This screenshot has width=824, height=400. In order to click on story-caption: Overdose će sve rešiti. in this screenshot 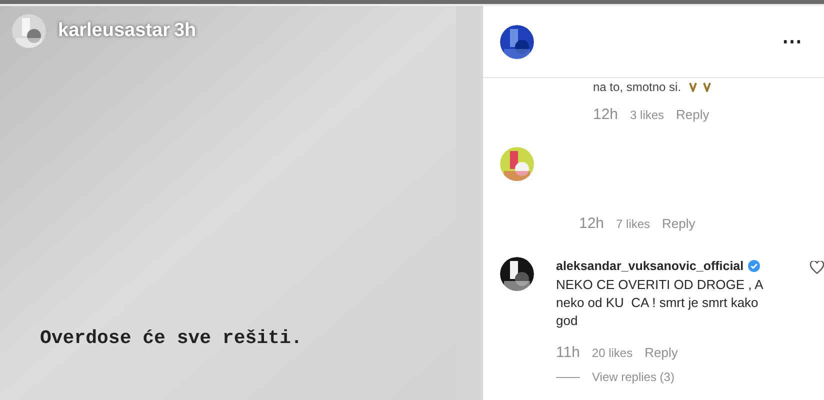, I will do `click(172, 338)`.